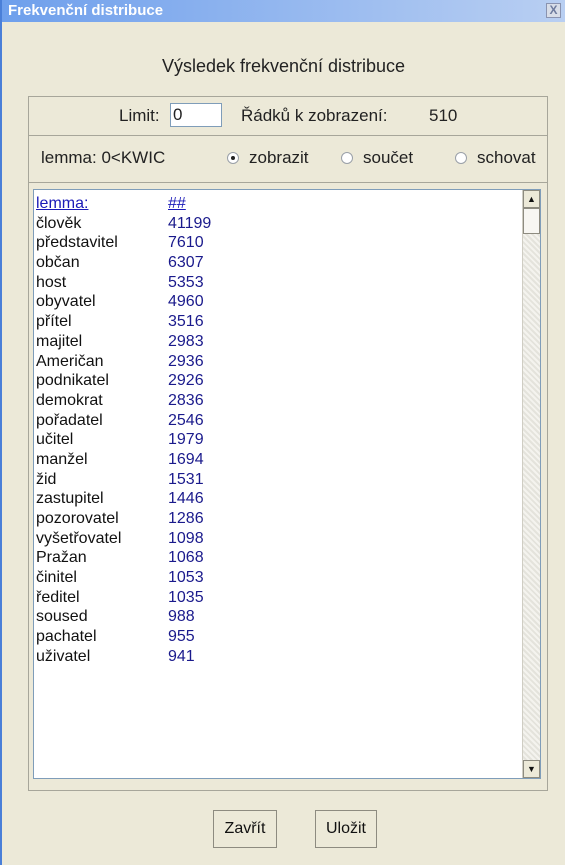 Image resolution: width=570 pixels, height=865 pixels. Describe the element at coordinates (186, 499) in the screenshot. I see `count-cell: 1446` at that location.